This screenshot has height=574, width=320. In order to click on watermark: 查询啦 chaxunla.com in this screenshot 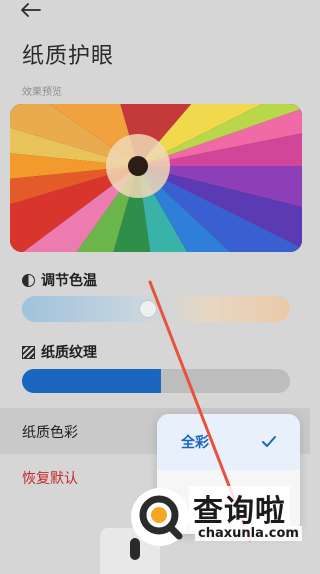, I will do `click(218, 517)`.